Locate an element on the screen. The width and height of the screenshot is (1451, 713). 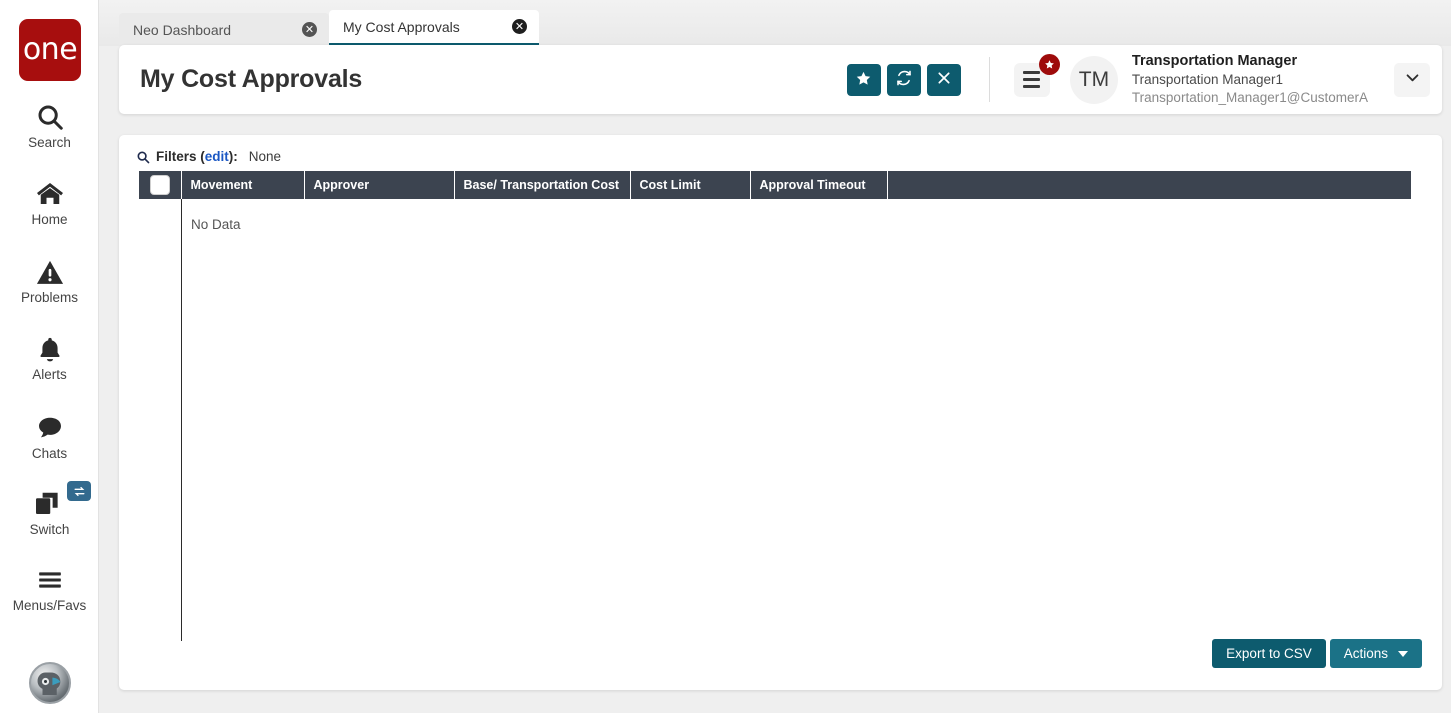
sidebar-item-problems: Problems is located at coordinates (49, 280).